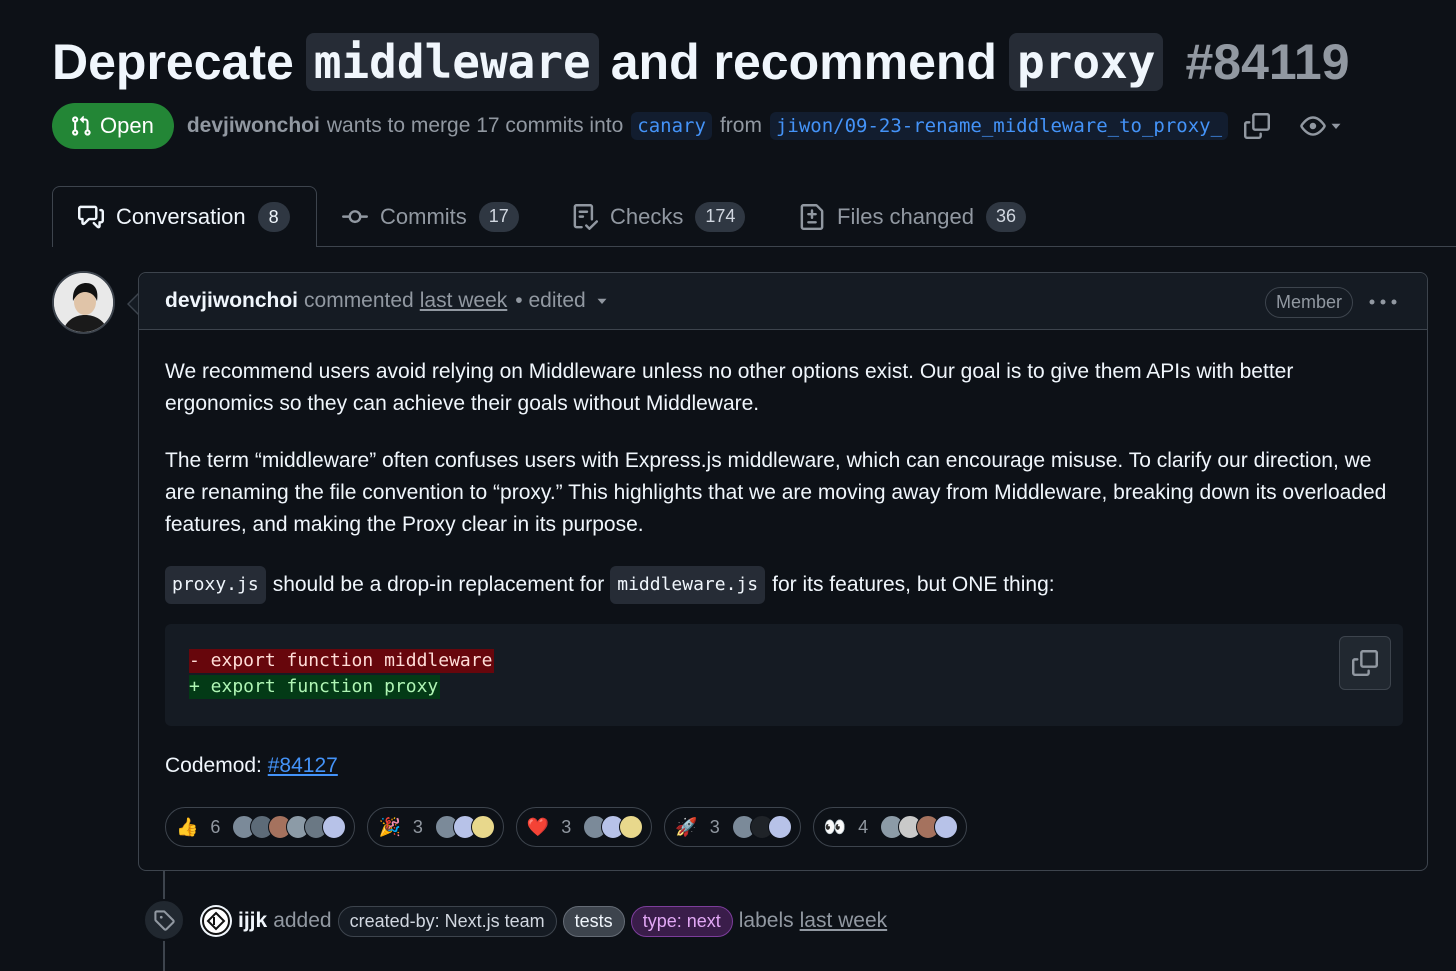  What do you see at coordinates (464, 301) in the screenshot?
I see `comment-timestamp-link: last week` at bounding box center [464, 301].